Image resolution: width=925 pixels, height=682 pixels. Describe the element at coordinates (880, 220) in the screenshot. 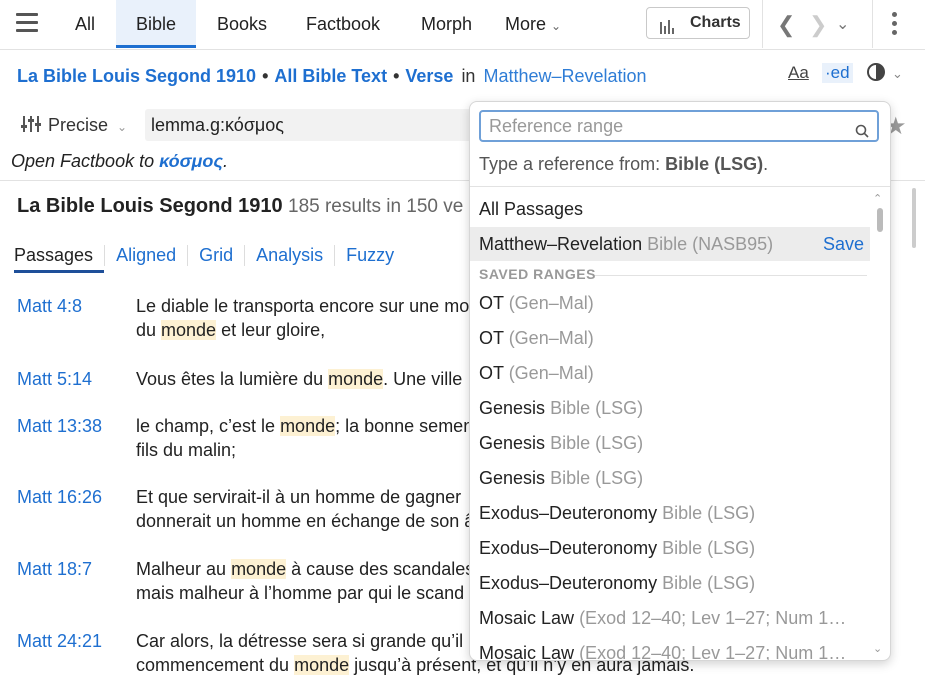

I see `scrollbar-thumb` at that location.